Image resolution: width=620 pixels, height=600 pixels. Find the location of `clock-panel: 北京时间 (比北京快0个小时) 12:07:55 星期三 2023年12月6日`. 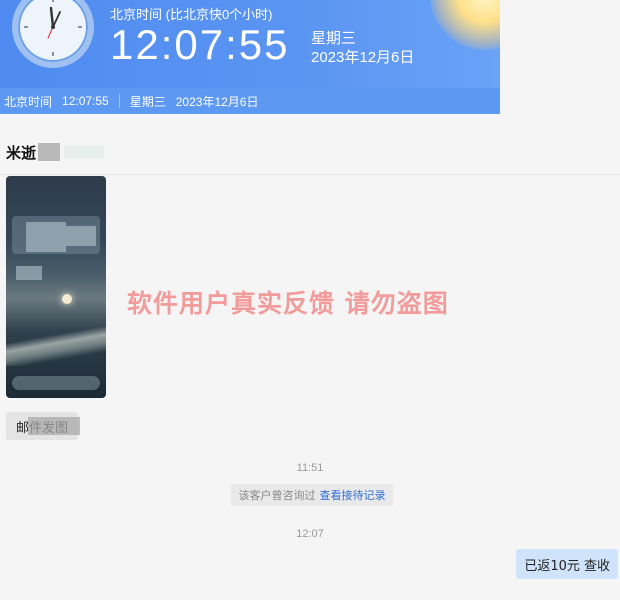

clock-panel: 北京时间 (比北京快0个小时) 12:07:55 星期三 2023年12月6日 is located at coordinates (250, 44).